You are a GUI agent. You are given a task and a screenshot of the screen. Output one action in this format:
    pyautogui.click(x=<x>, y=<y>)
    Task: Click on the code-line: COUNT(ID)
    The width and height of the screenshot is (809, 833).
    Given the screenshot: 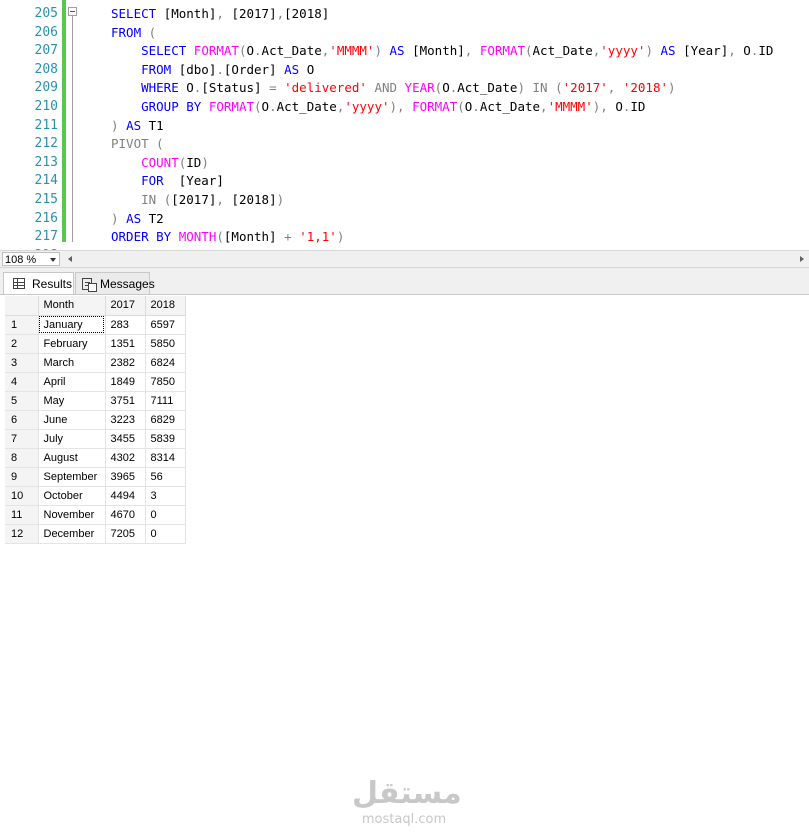 What is the action you would take?
    pyautogui.click(x=160, y=163)
    